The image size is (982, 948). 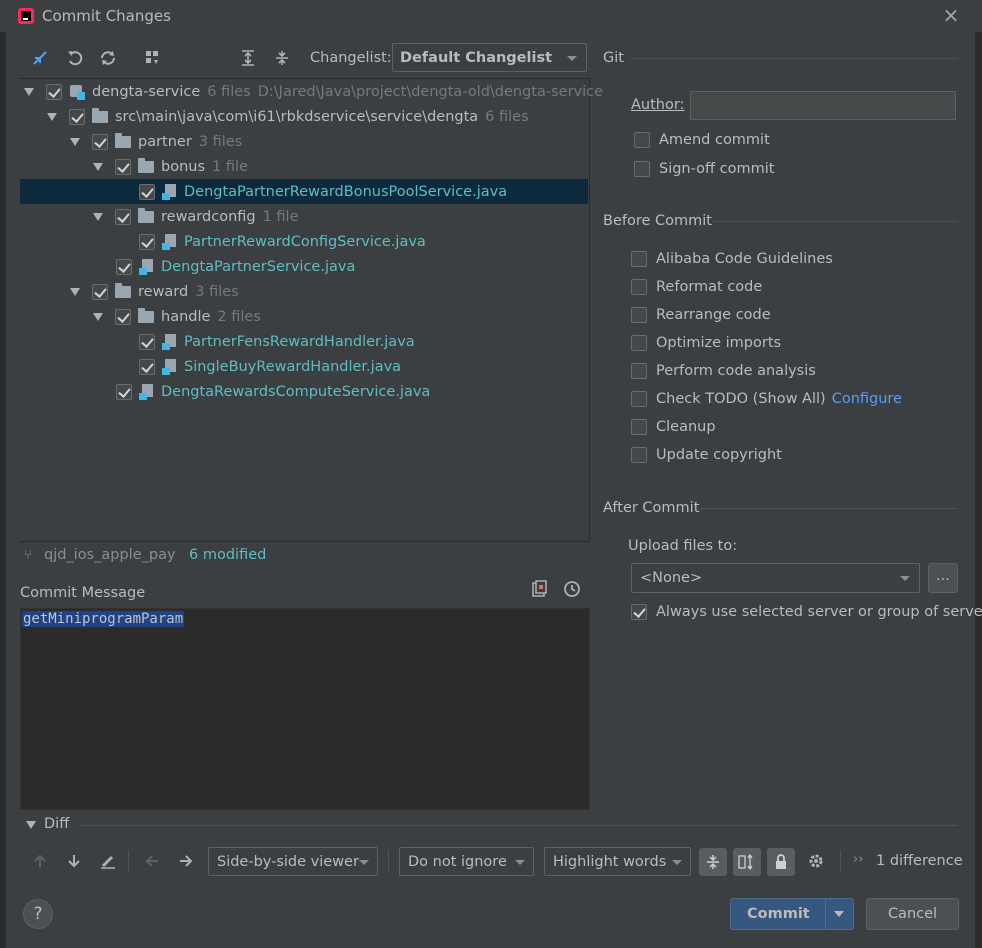 What do you see at coordinates (704, 169) in the screenshot?
I see `signoff-commit-checkbox: Sign-off commit` at bounding box center [704, 169].